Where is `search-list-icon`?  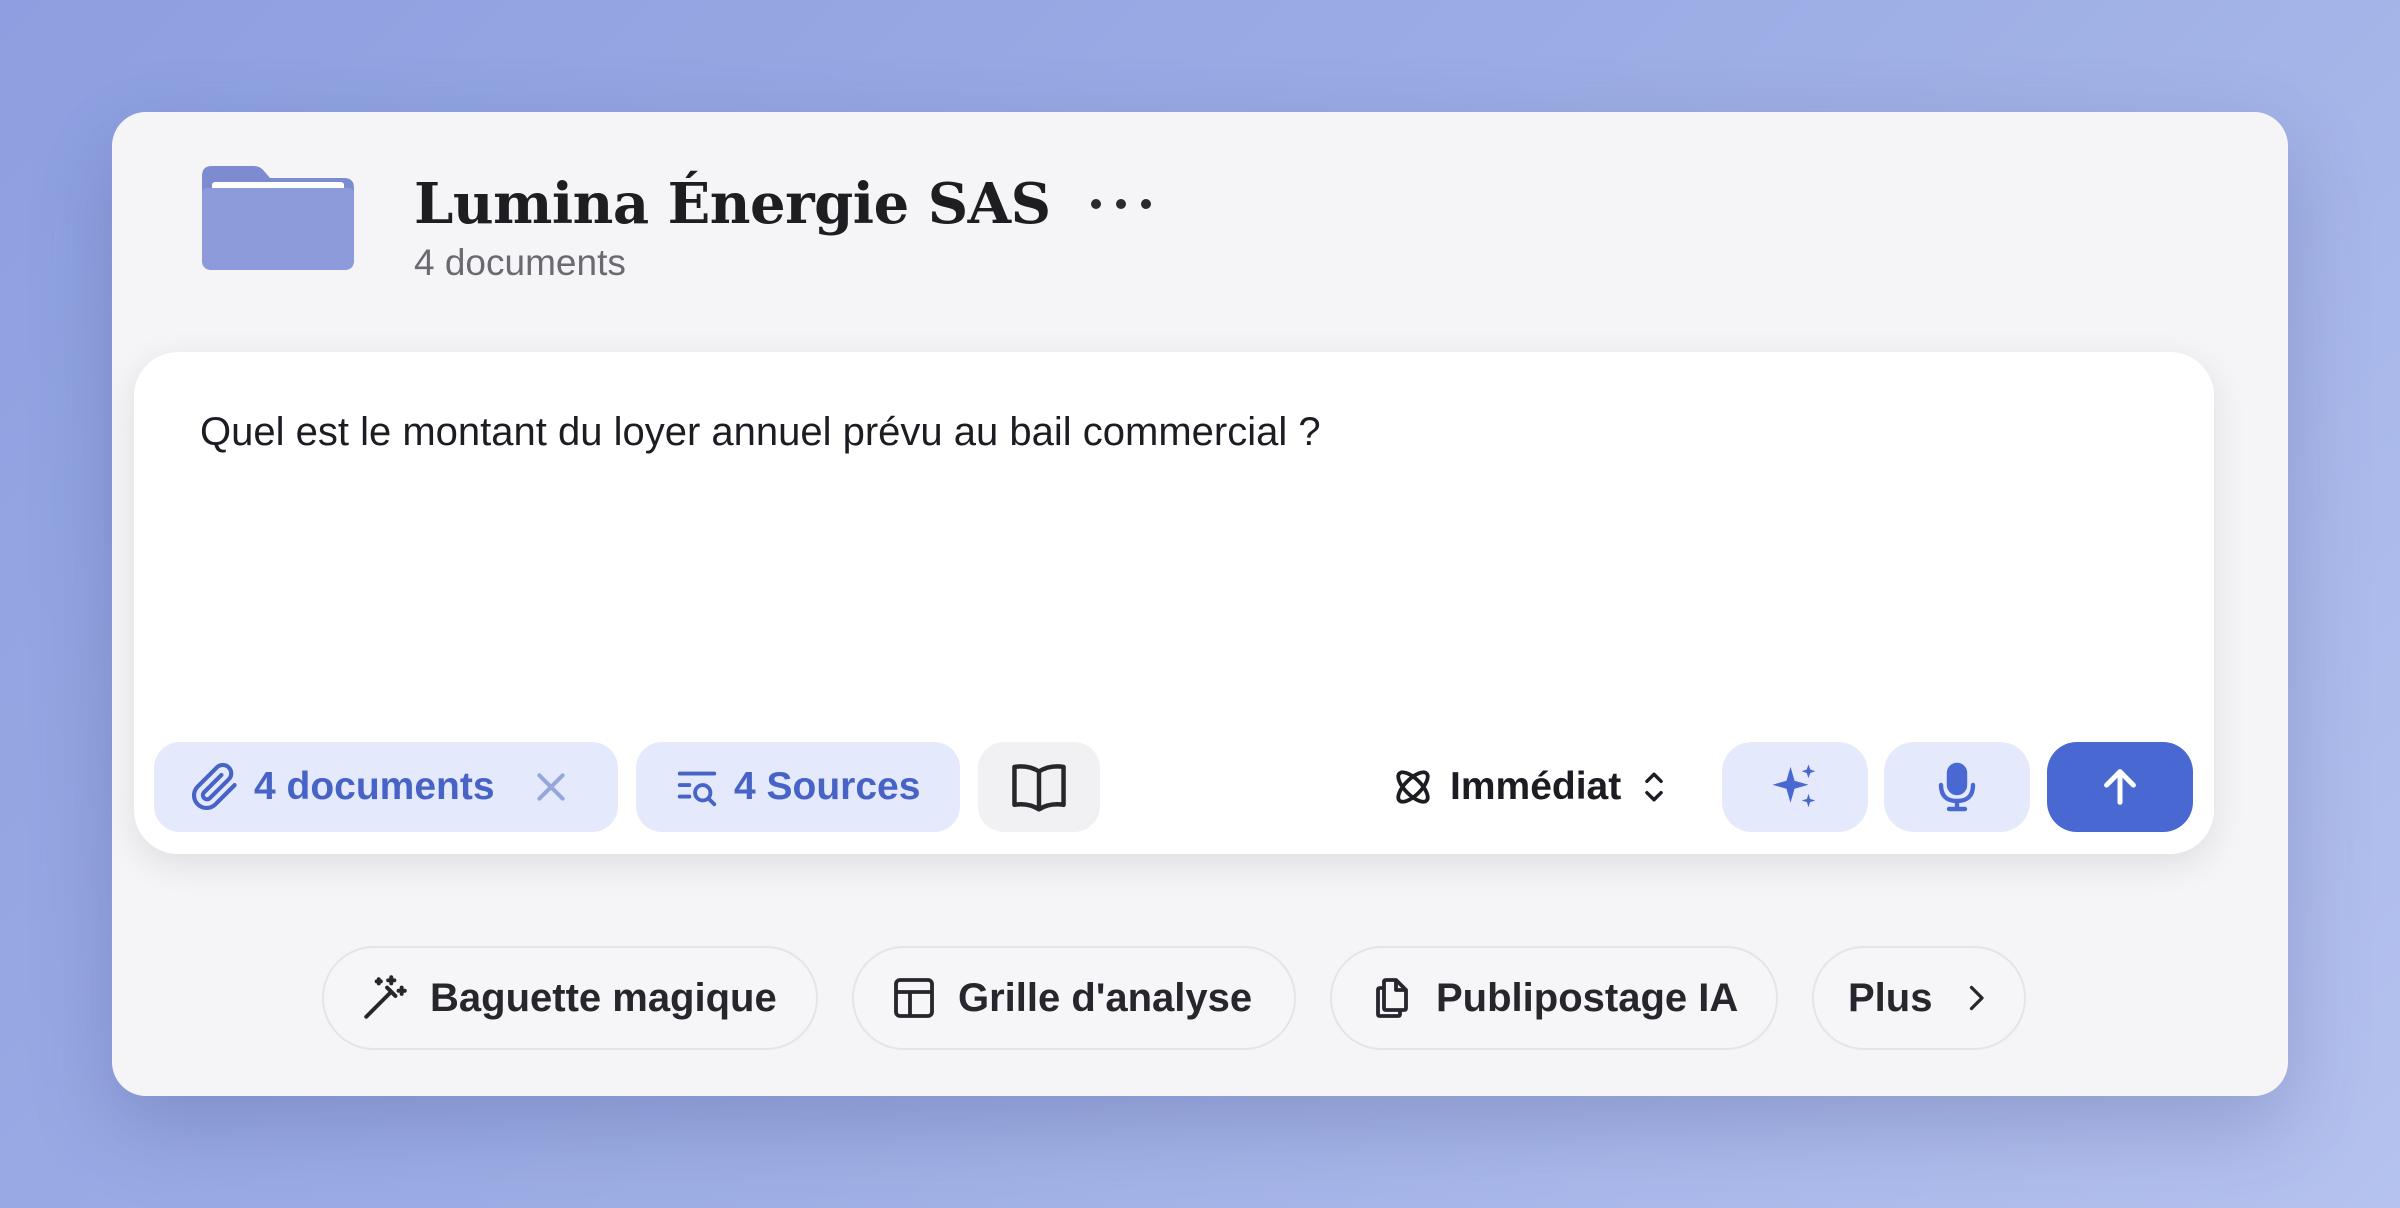 search-list-icon is located at coordinates (697, 789).